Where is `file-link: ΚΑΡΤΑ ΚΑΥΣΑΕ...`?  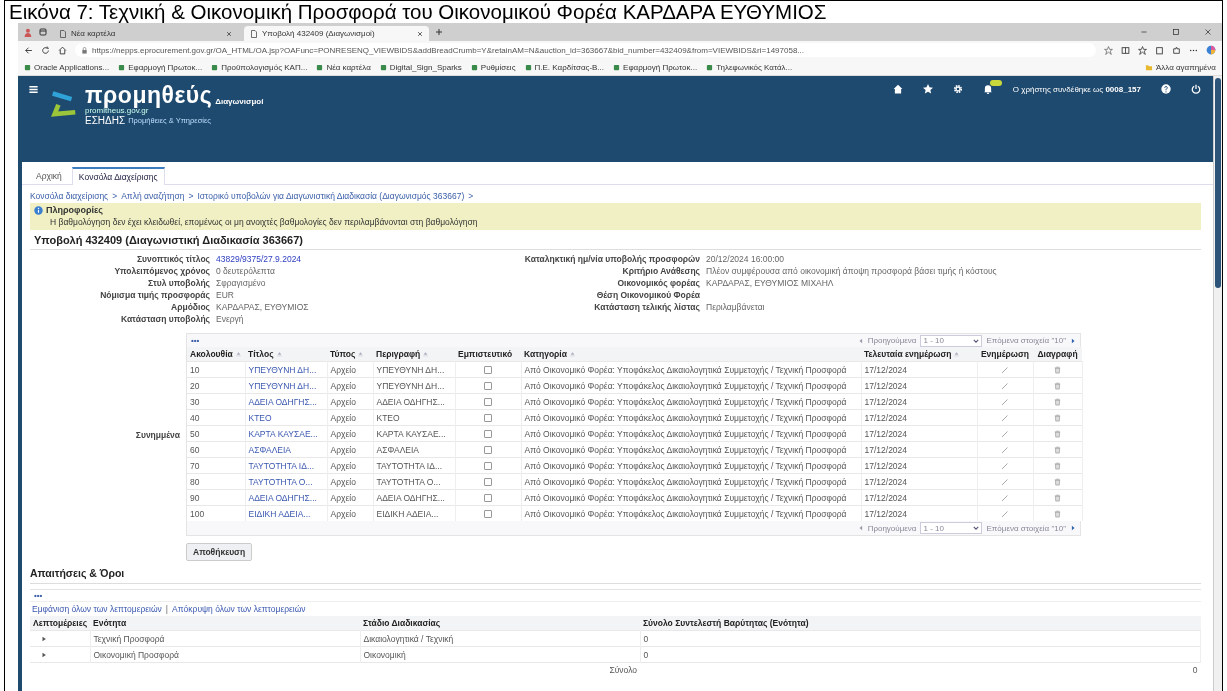 file-link: ΚΑΡΤΑ ΚΑΥΣΑΕ... is located at coordinates (283, 433).